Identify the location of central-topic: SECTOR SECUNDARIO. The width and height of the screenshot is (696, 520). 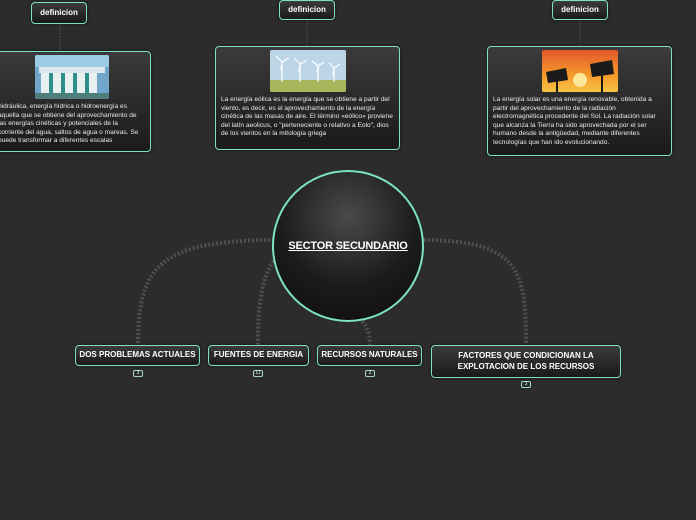
(348, 246).